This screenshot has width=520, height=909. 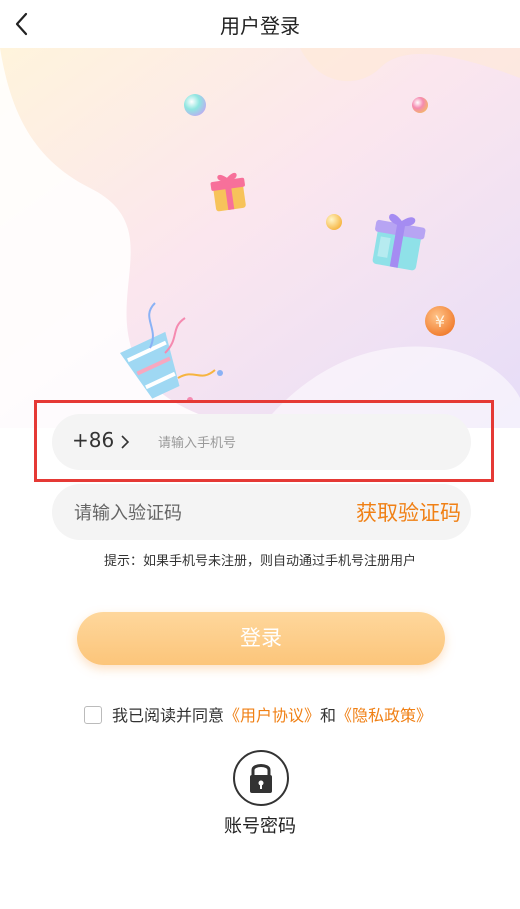 What do you see at coordinates (199, 513) in the screenshot?
I see `verification-code-input` at bounding box center [199, 513].